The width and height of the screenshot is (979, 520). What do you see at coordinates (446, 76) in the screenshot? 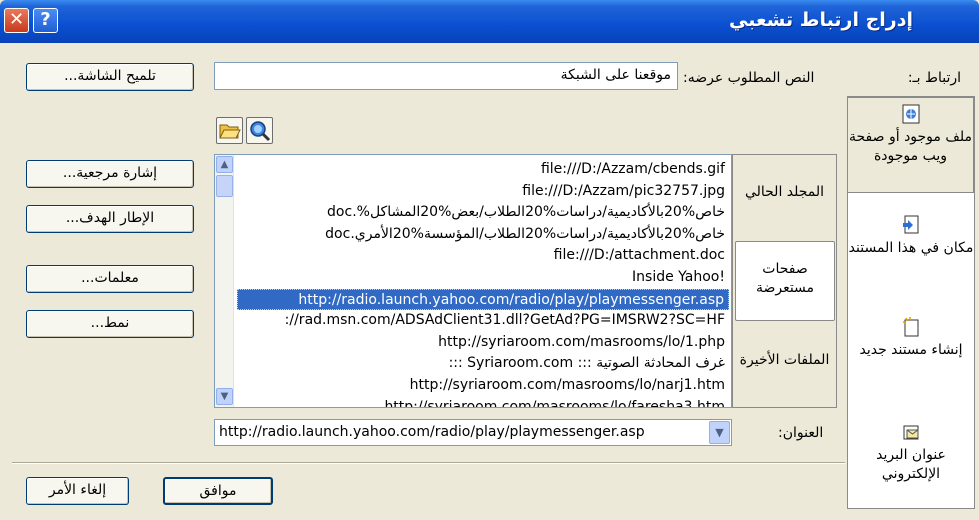
I see `display-text-field: موقعنا على الشبكة` at bounding box center [446, 76].